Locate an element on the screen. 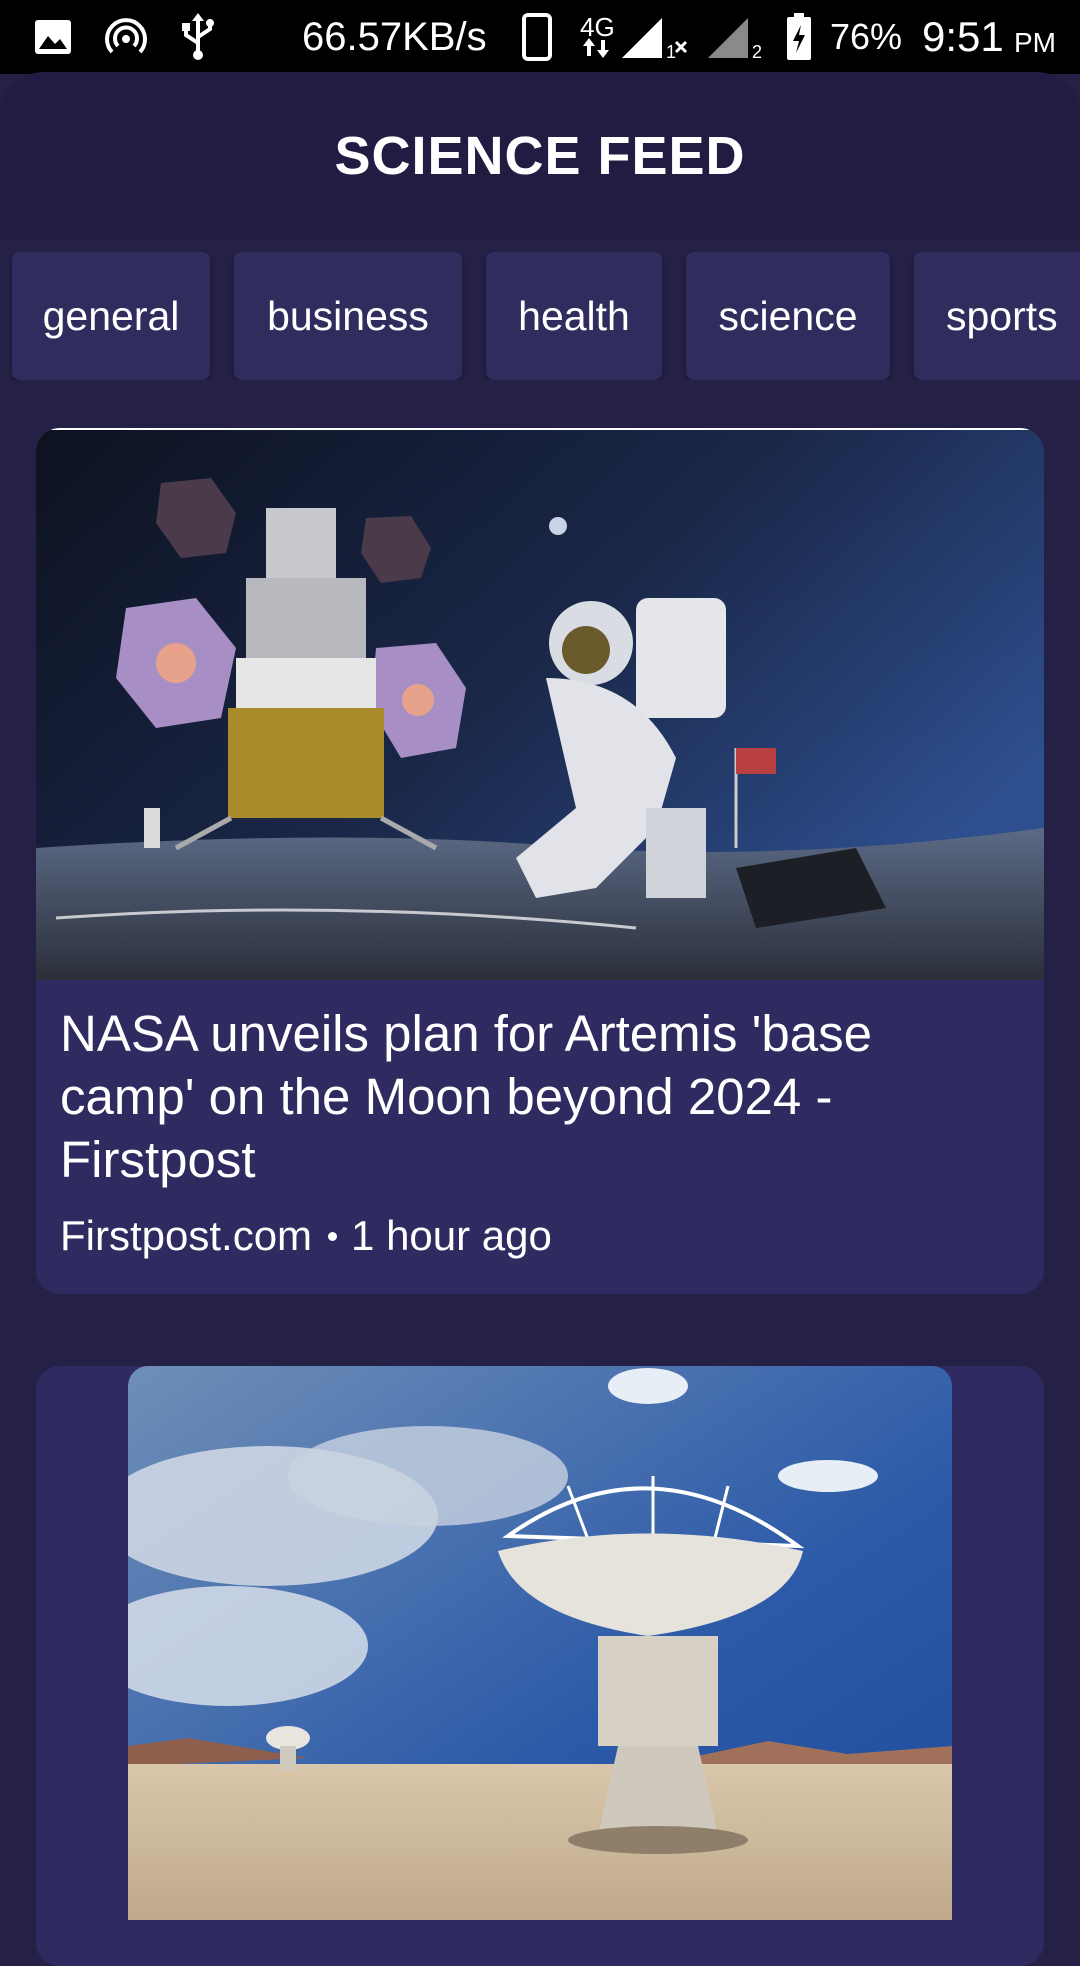 The height and width of the screenshot is (1966, 1080). category-tabs: general business health science sports is located at coordinates (540, 316).